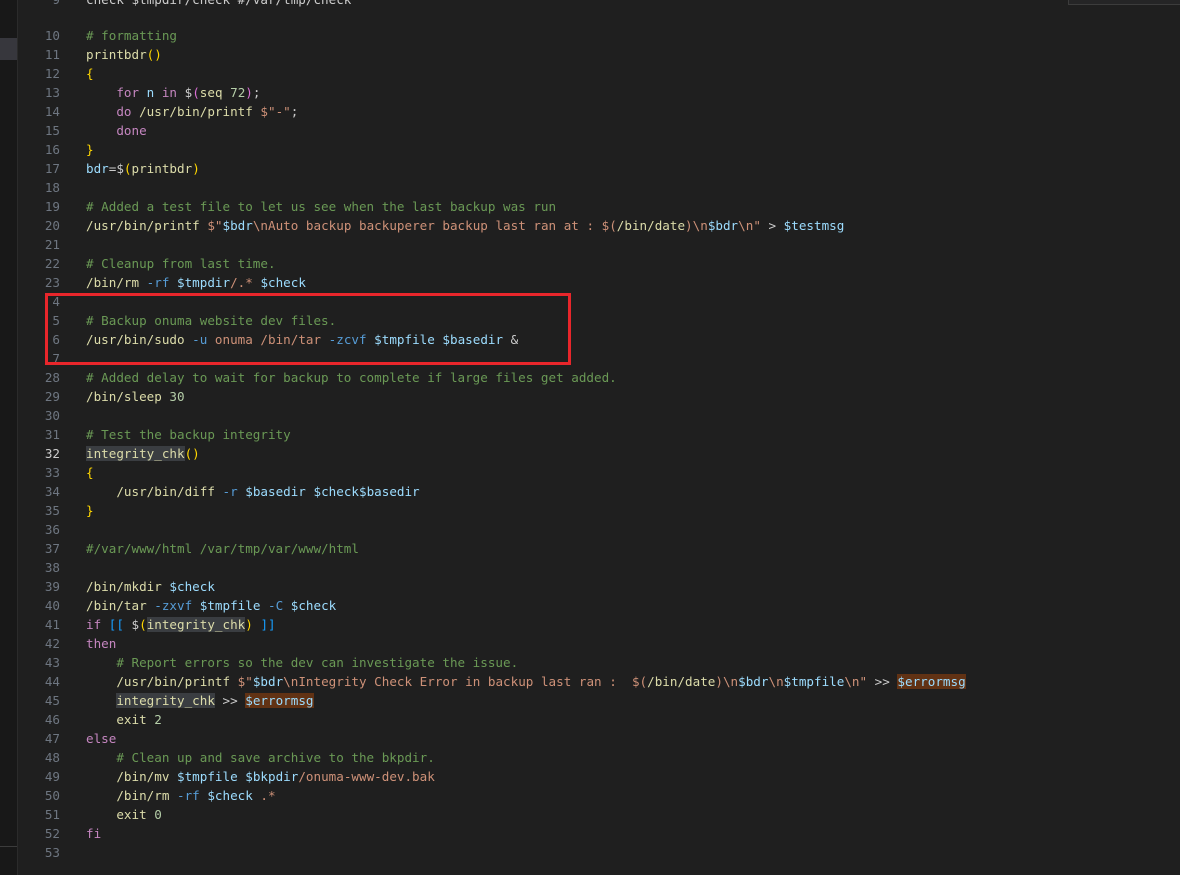  Describe the element at coordinates (52, 282) in the screenshot. I see `line-number: 23` at that location.